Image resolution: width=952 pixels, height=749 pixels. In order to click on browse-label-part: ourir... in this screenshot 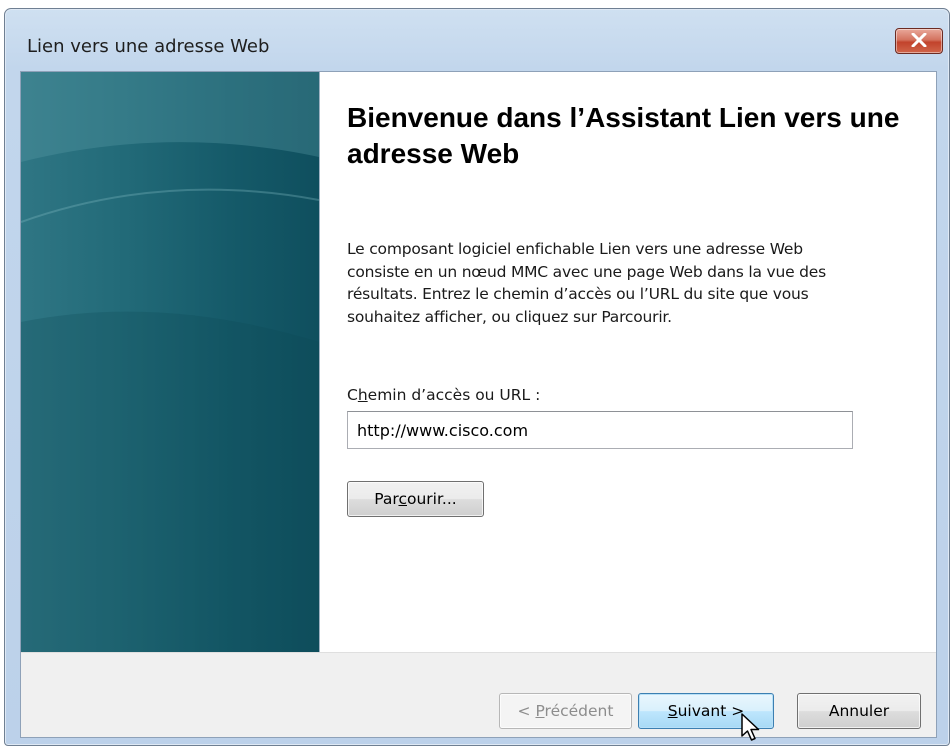, I will do `click(432, 499)`.